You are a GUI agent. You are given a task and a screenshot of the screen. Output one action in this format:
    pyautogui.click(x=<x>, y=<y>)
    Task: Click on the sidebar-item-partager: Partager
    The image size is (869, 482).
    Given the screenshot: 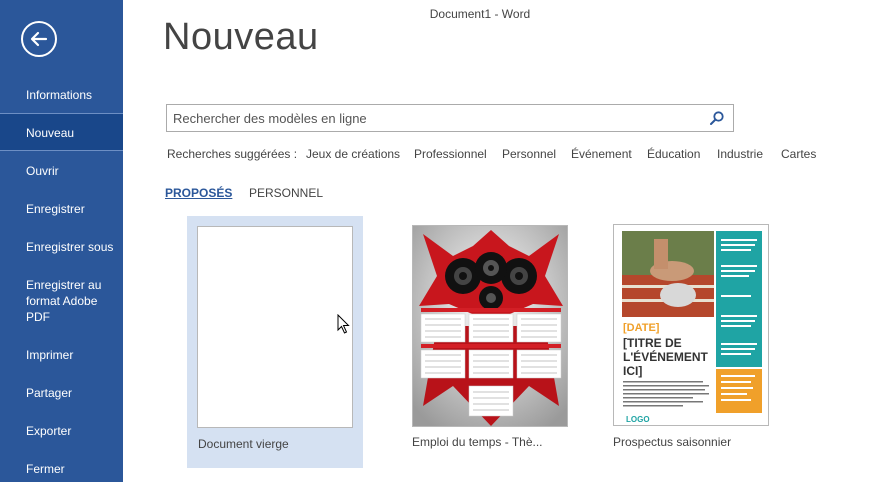 What is the action you would take?
    pyautogui.click(x=61, y=393)
    